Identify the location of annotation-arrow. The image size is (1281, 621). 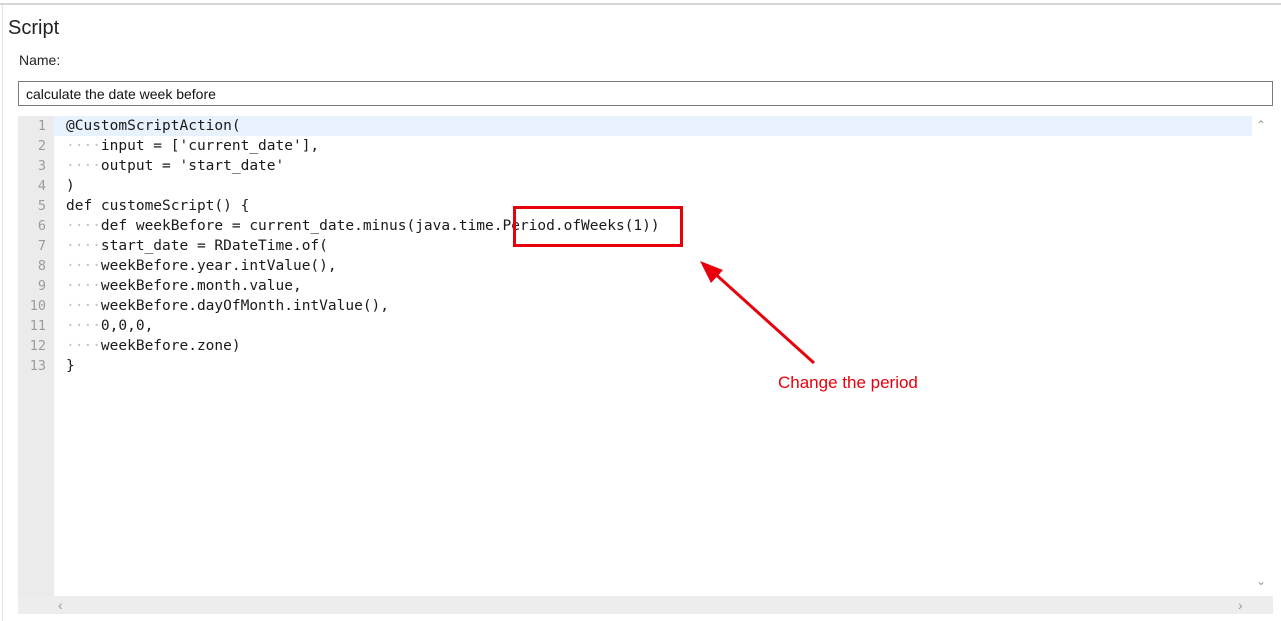
(758, 313).